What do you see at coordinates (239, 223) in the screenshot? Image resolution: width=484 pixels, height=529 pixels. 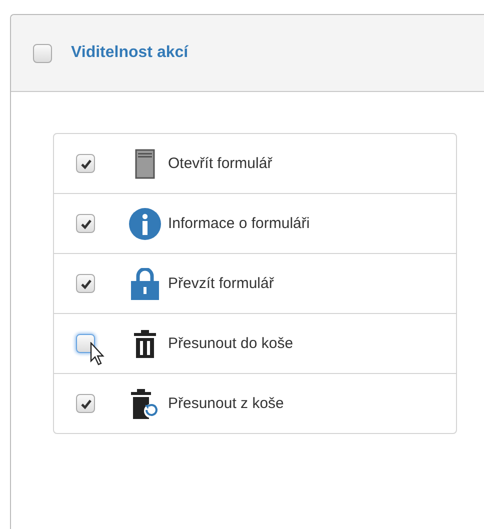 I see `action-label: Informace o formuláři` at bounding box center [239, 223].